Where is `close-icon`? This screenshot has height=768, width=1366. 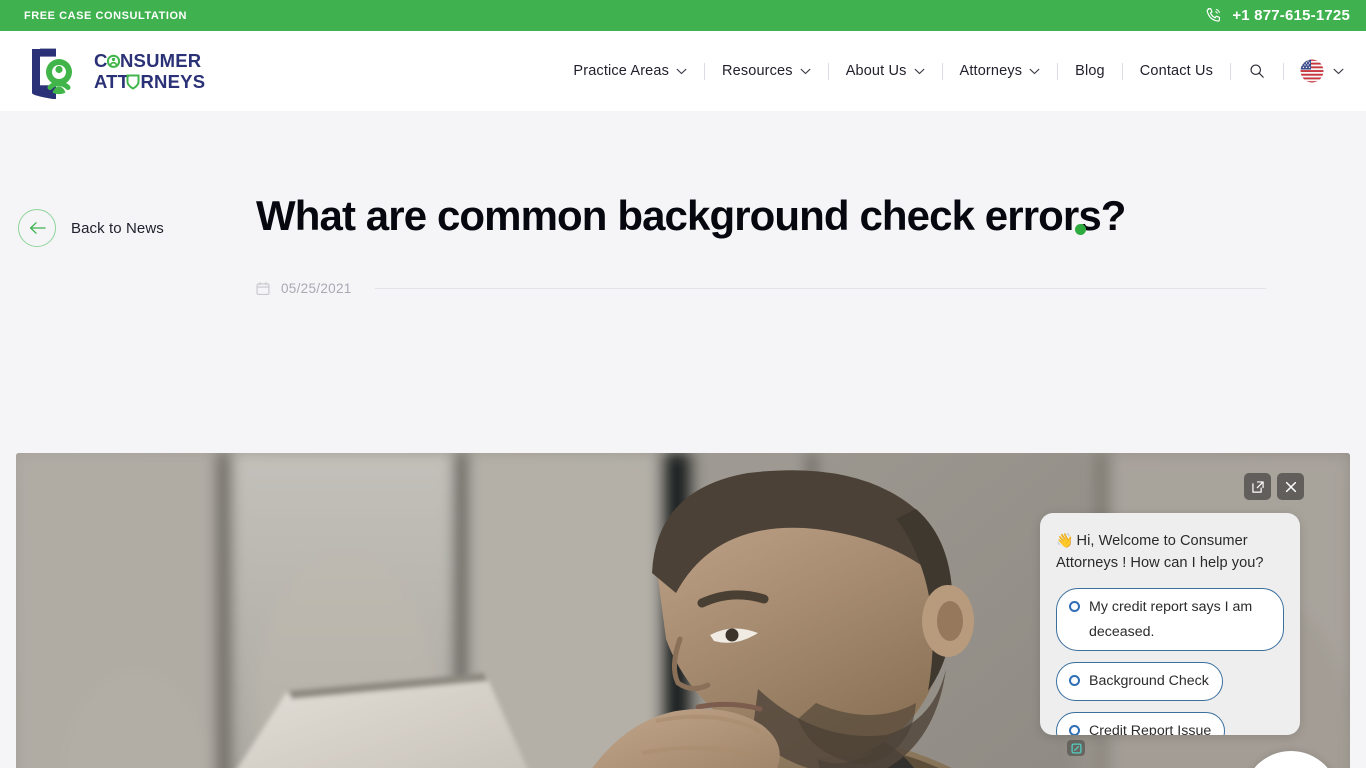
close-icon is located at coordinates (1290, 486).